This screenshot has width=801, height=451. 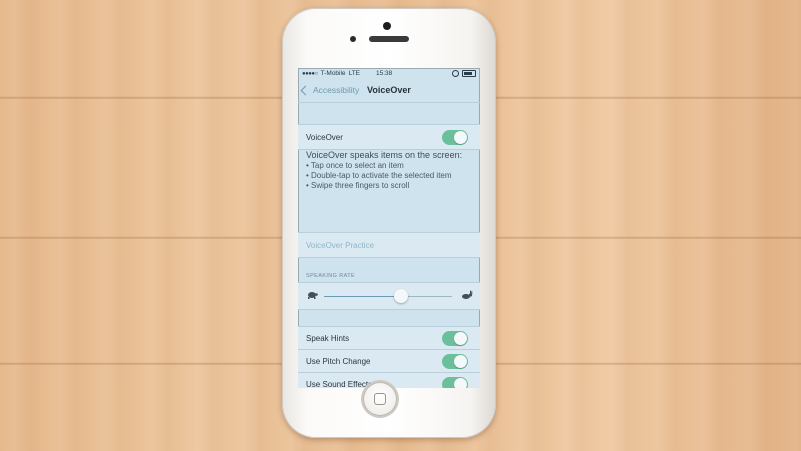 What do you see at coordinates (336, 90) in the screenshot?
I see `back-button-label: Accessibility` at bounding box center [336, 90].